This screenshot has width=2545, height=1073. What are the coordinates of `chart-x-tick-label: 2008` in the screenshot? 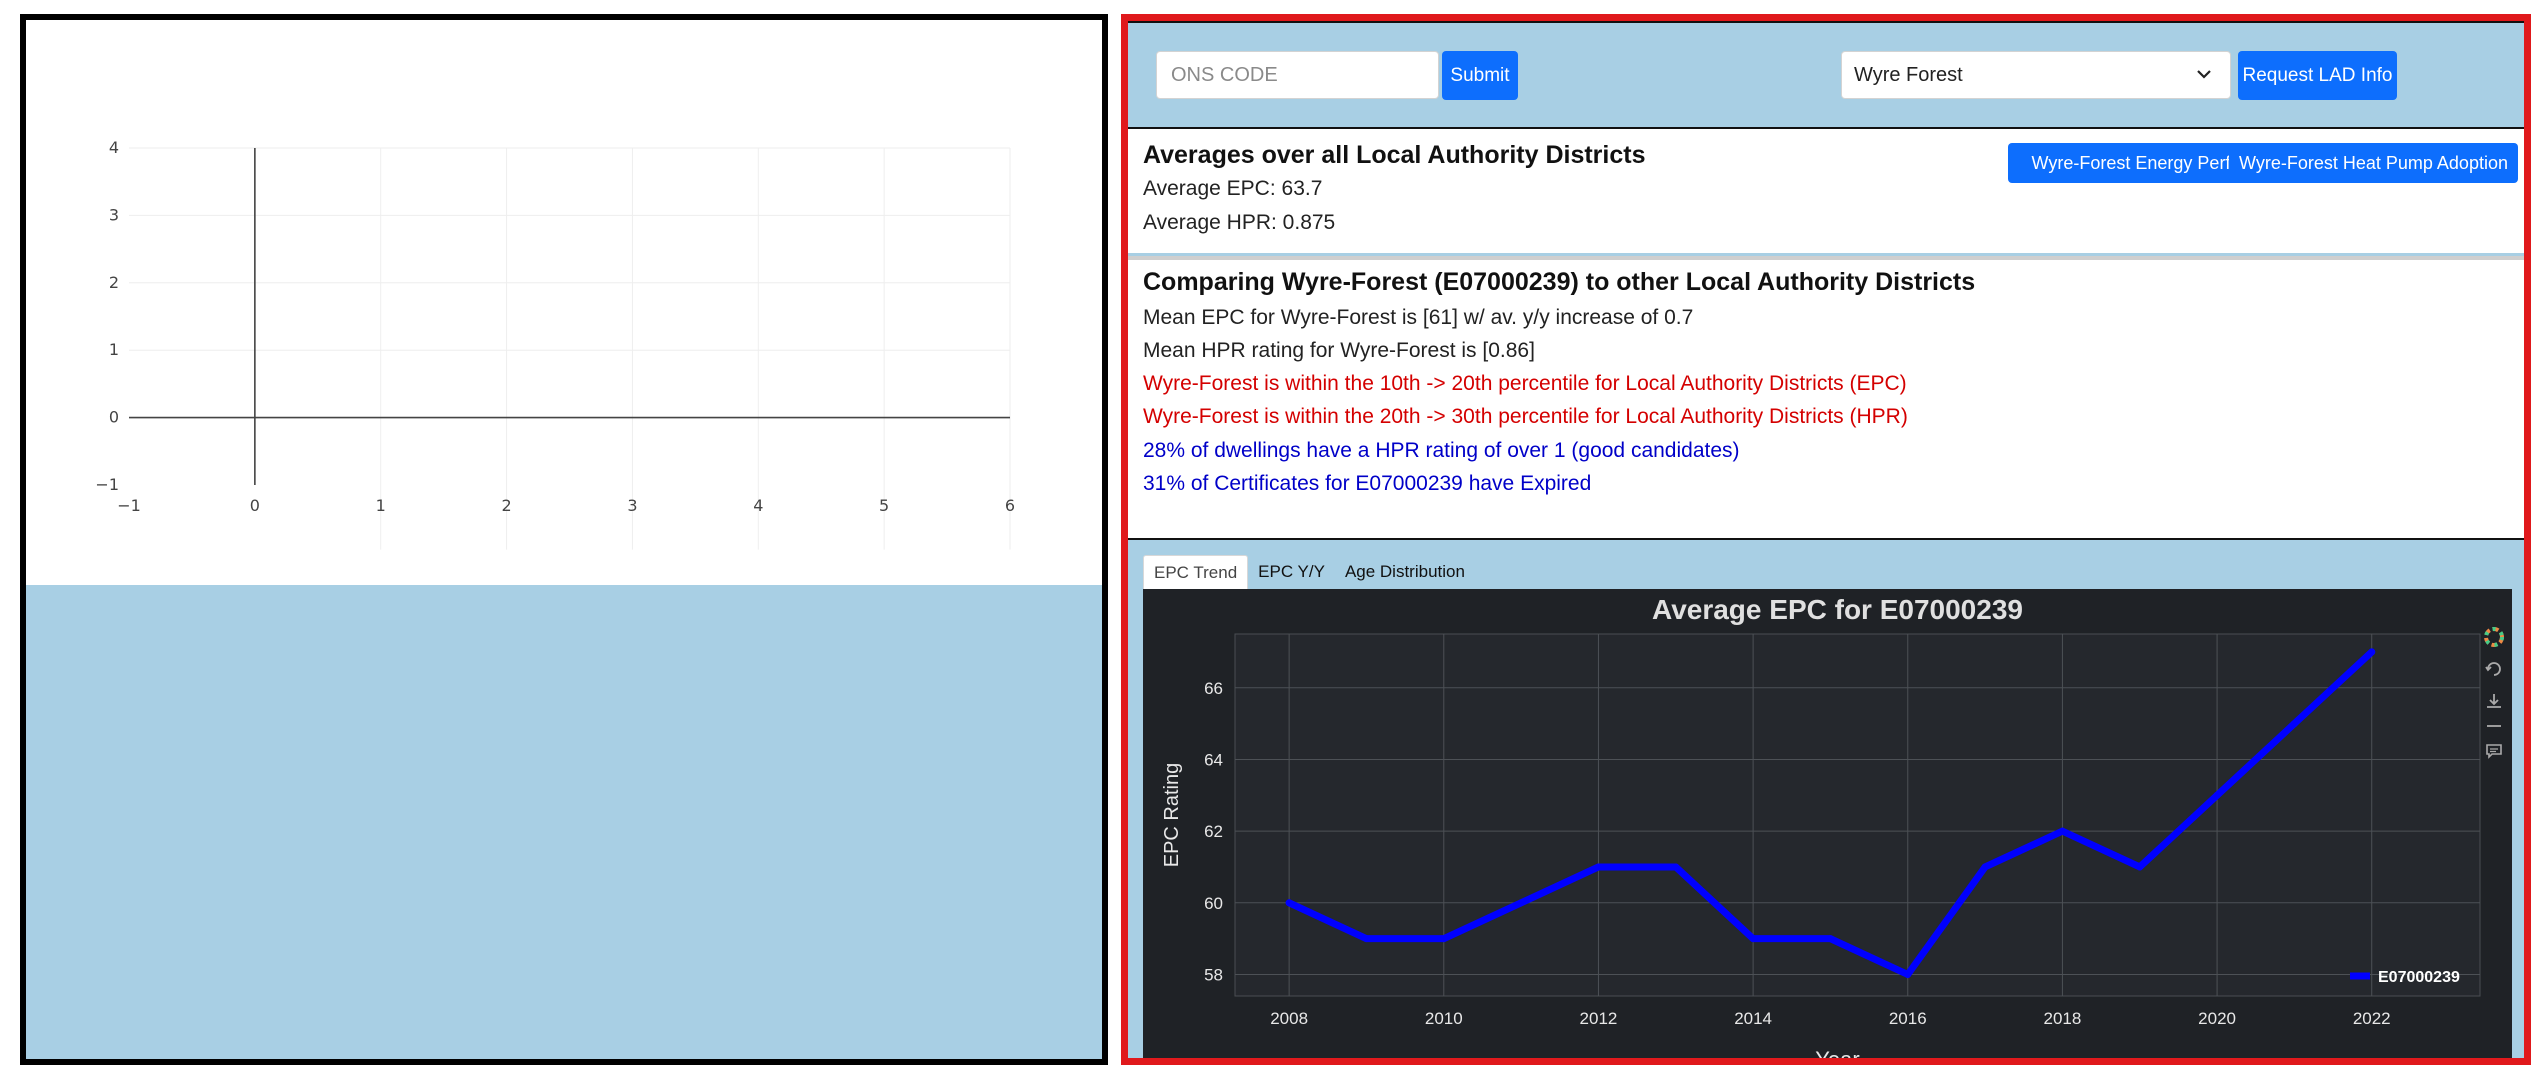 It's located at (1289, 1018).